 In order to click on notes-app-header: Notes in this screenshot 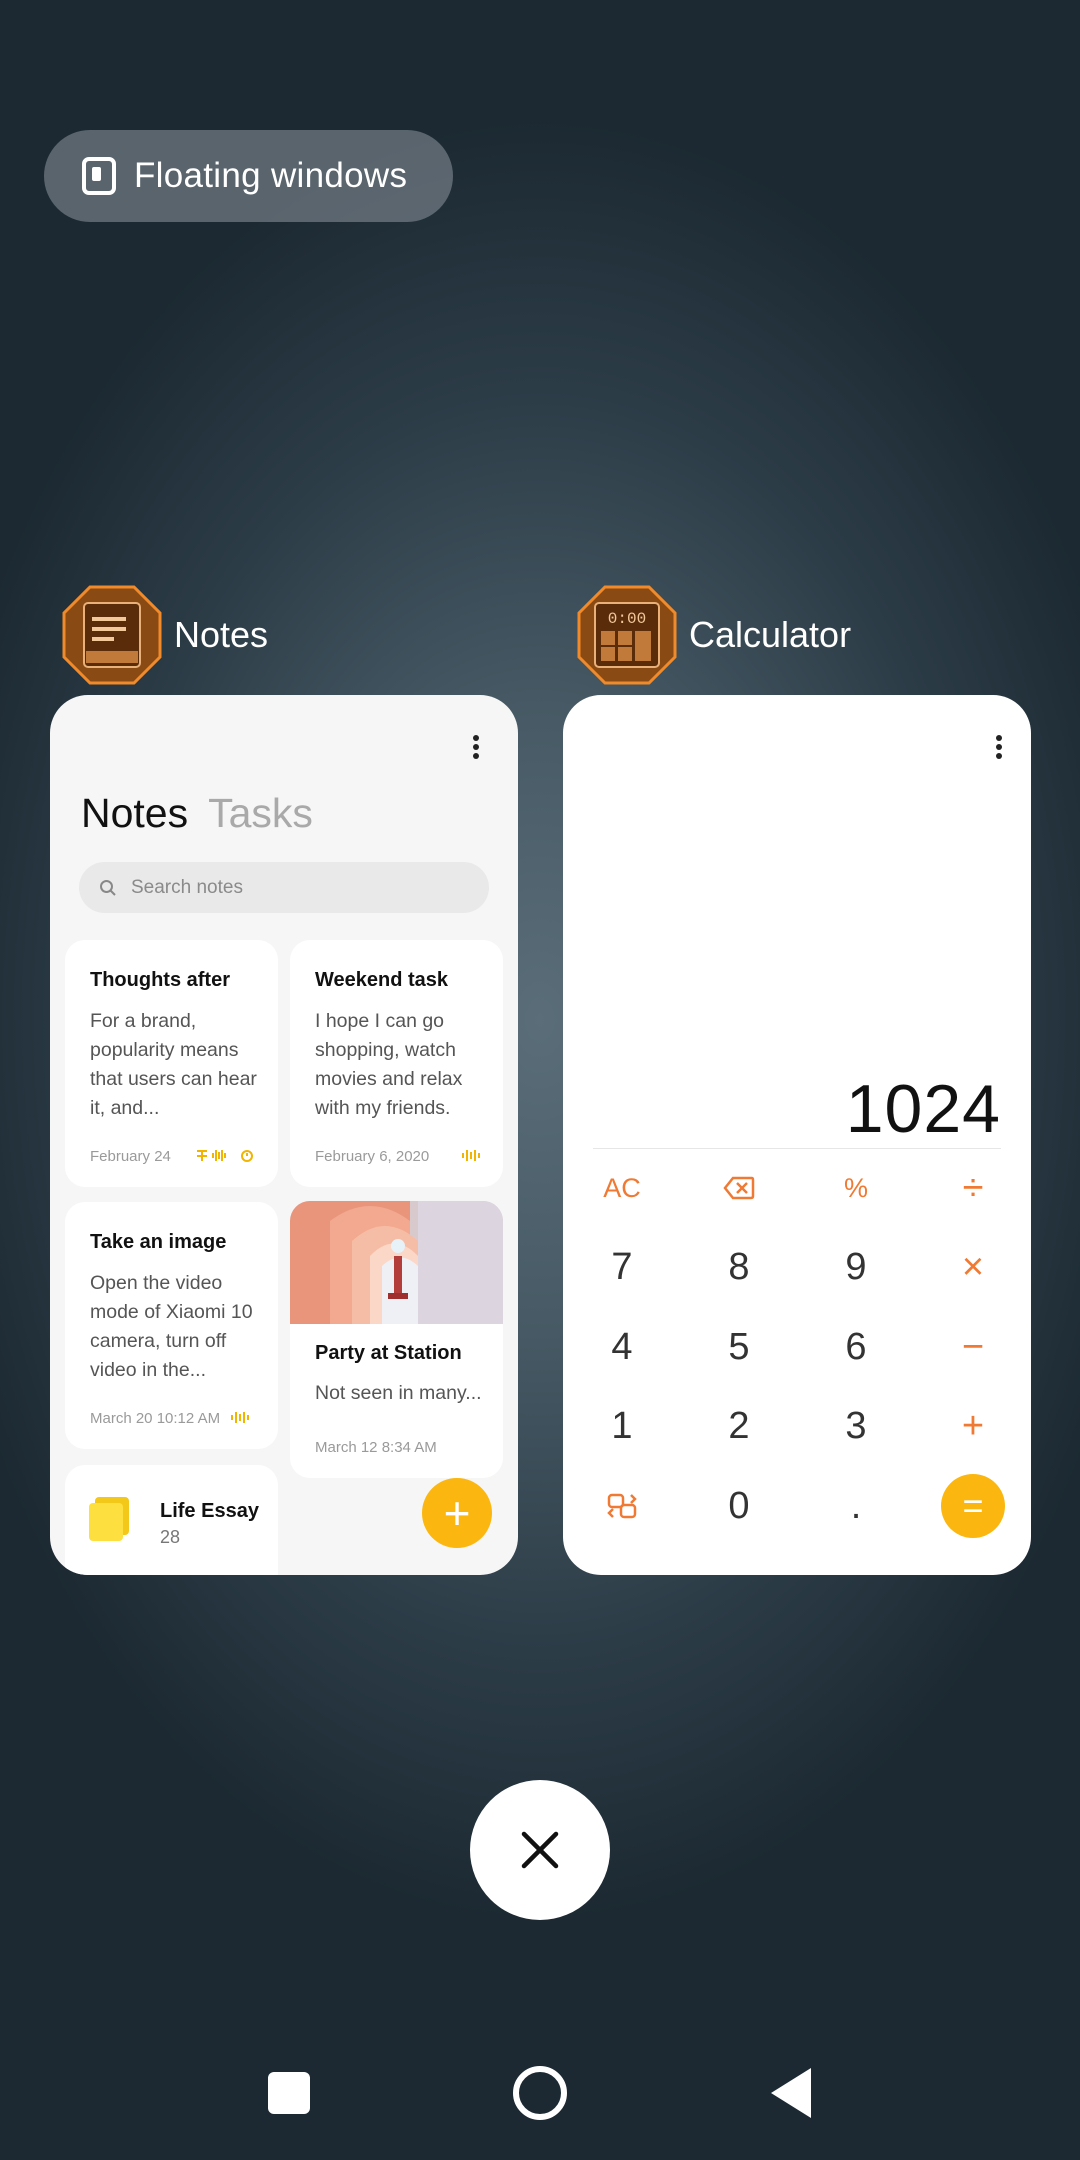, I will do `click(165, 635)`.